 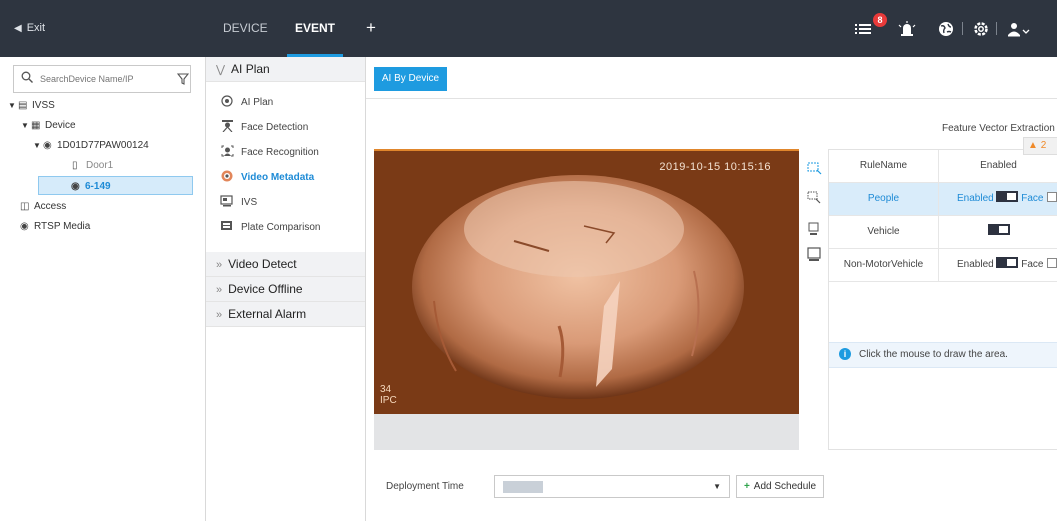 What do you see at coordinates (270, 228) in the screenshot?
I see `menu-item-plate-comparison: Plate Comparison` at bounding box center [270, 228].